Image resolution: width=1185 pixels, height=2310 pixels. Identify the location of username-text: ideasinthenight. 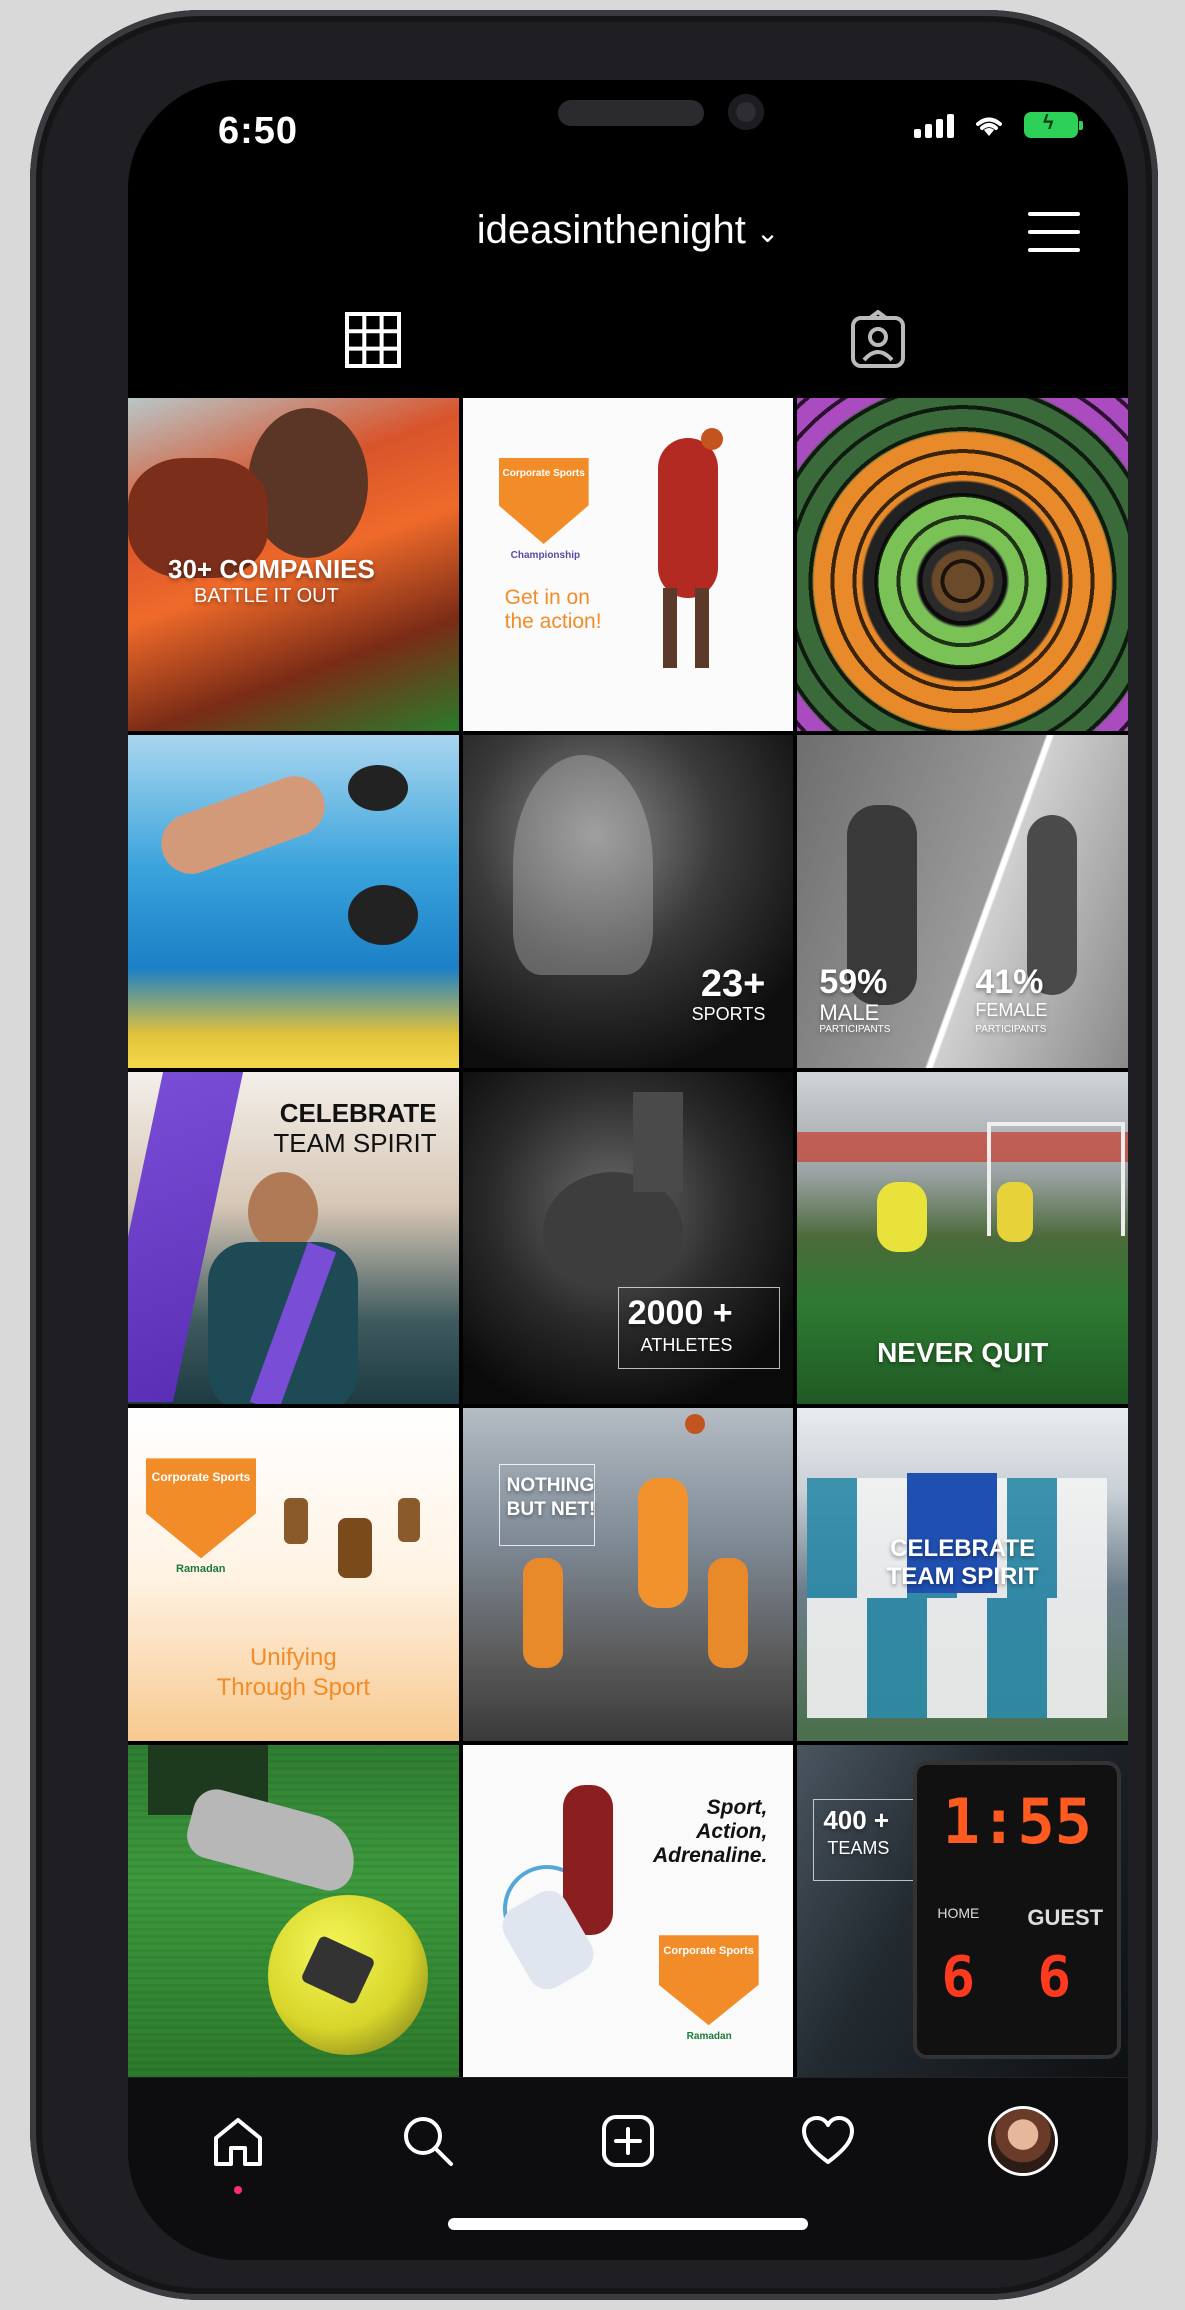
(611, 230).